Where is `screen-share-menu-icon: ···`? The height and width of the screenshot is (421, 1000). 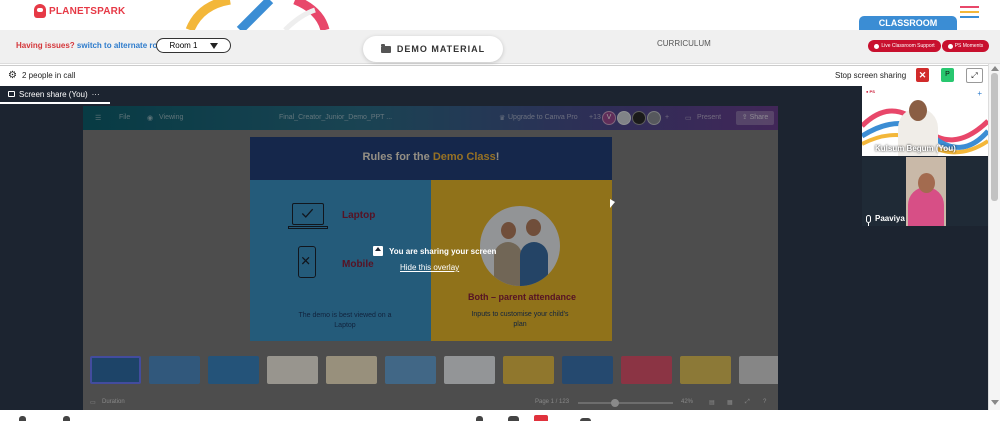 screen-share-menu-icon: ··· is located at coordinates (96, 94).